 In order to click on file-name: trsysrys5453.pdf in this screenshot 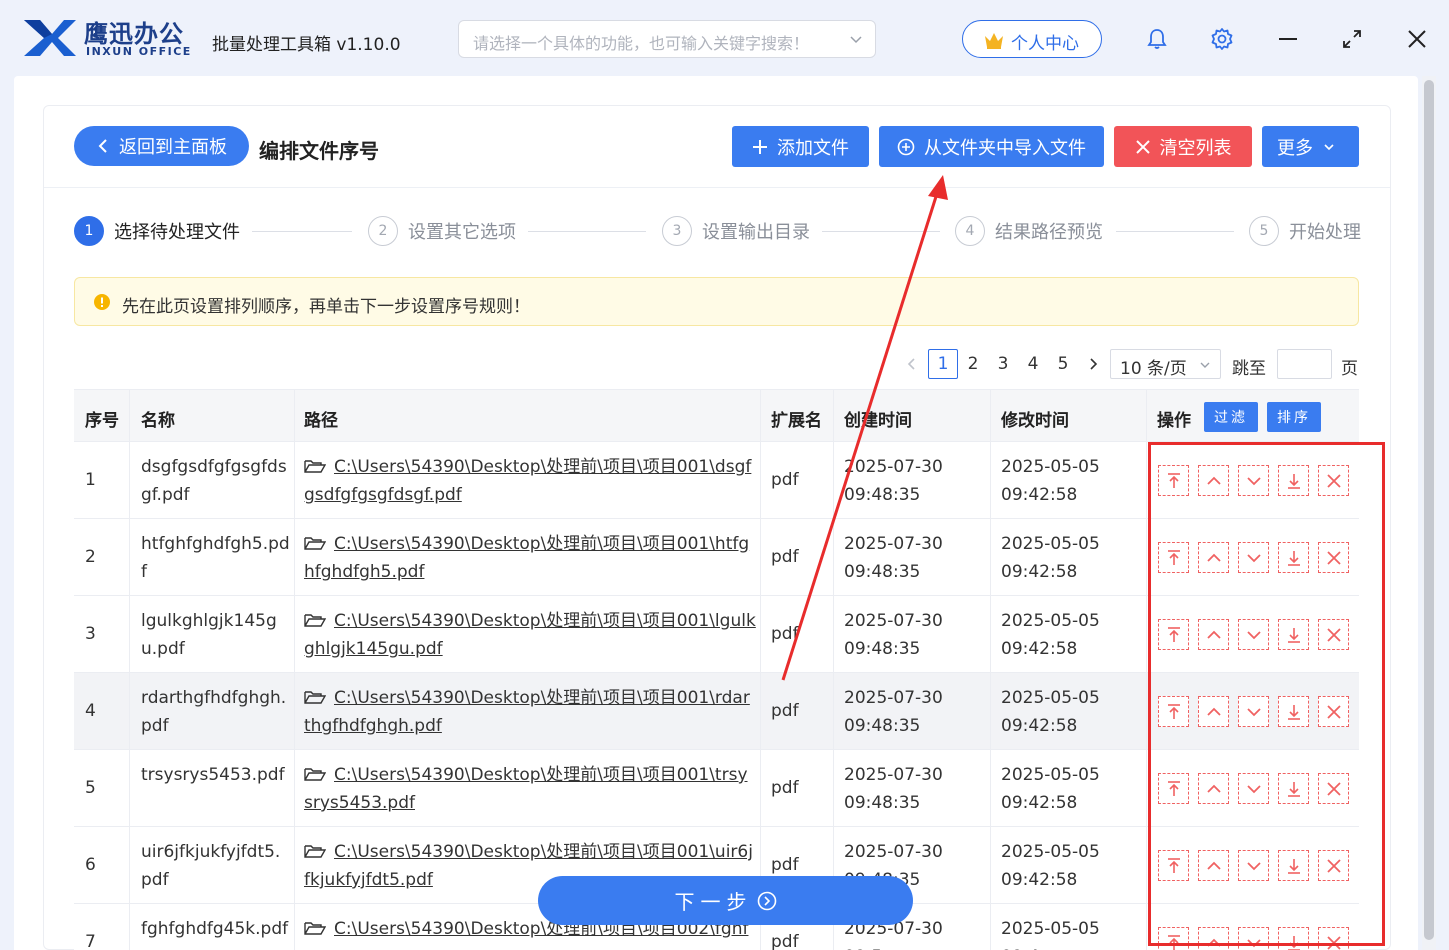, I will do `click(216, 775)`.